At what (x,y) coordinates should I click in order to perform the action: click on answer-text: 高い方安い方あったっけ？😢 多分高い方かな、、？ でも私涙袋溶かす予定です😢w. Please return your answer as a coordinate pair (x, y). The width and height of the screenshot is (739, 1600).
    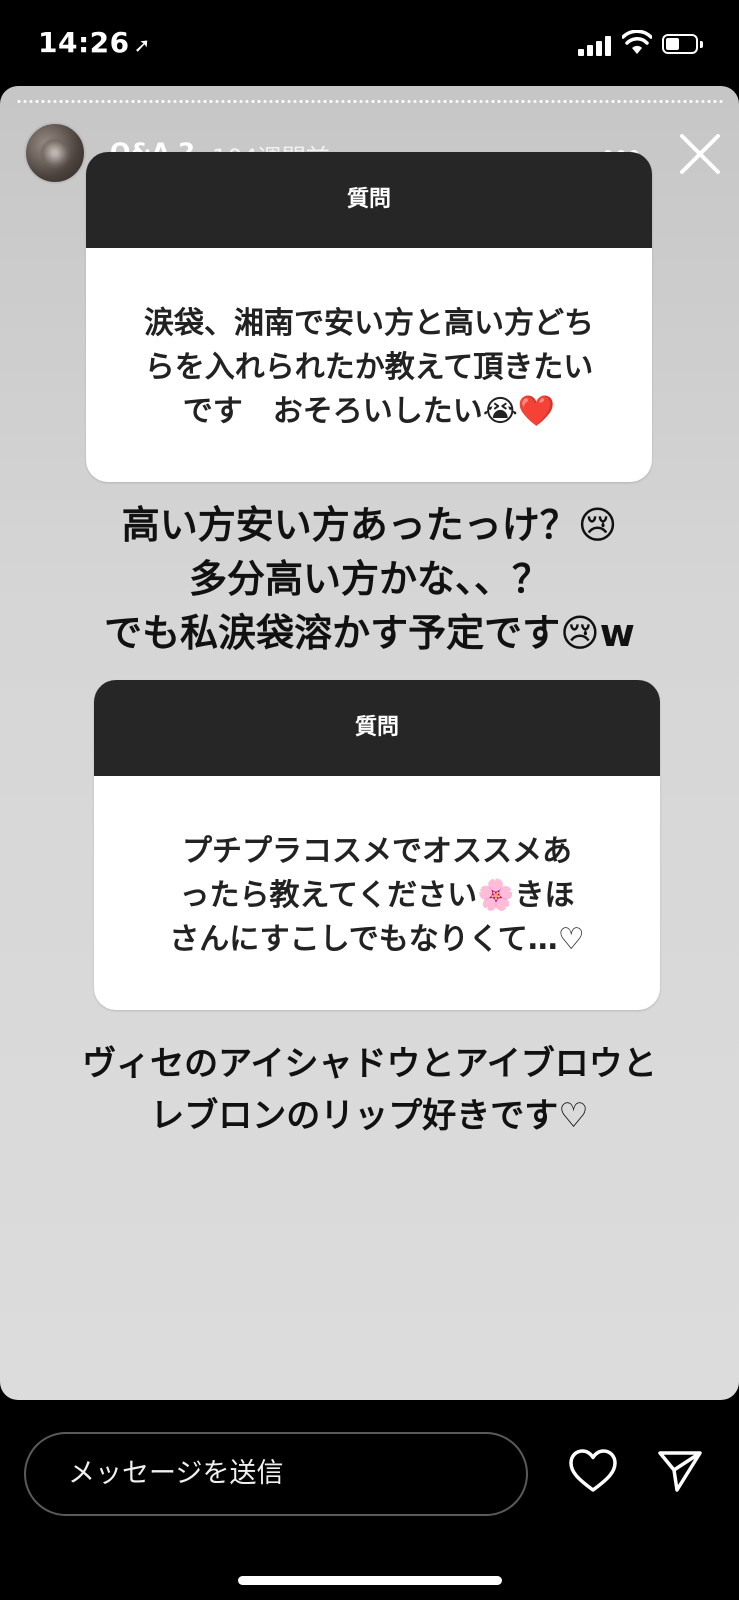
    Looking at the image, I should click on (369, 579).